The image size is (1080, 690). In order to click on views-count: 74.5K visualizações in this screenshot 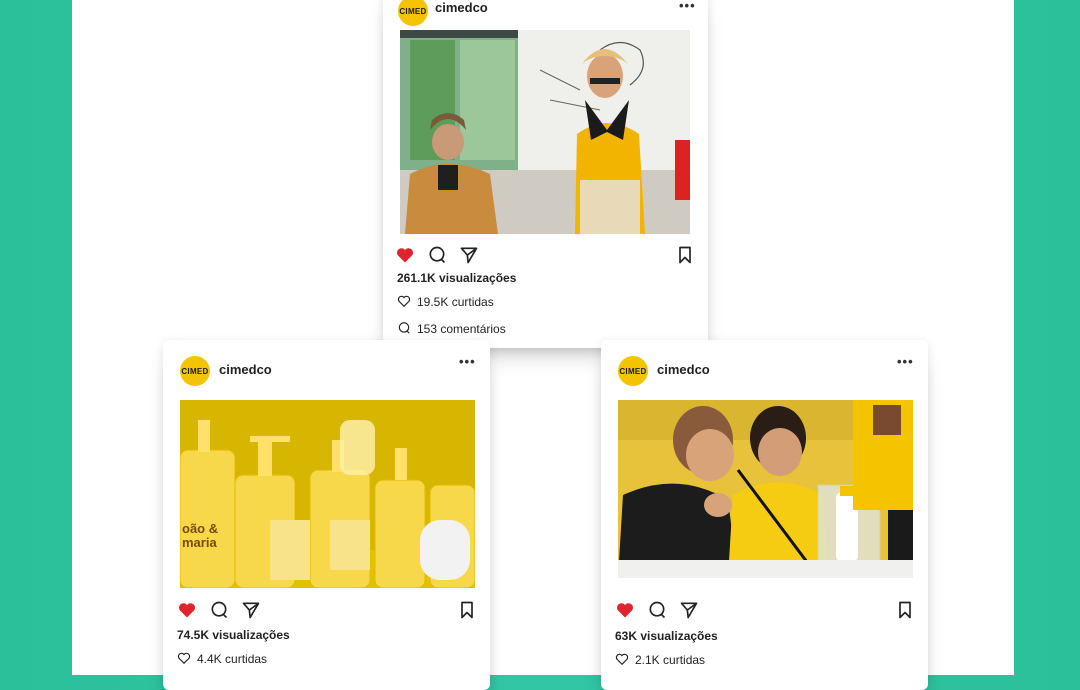, I will do `click(233, 635)`.